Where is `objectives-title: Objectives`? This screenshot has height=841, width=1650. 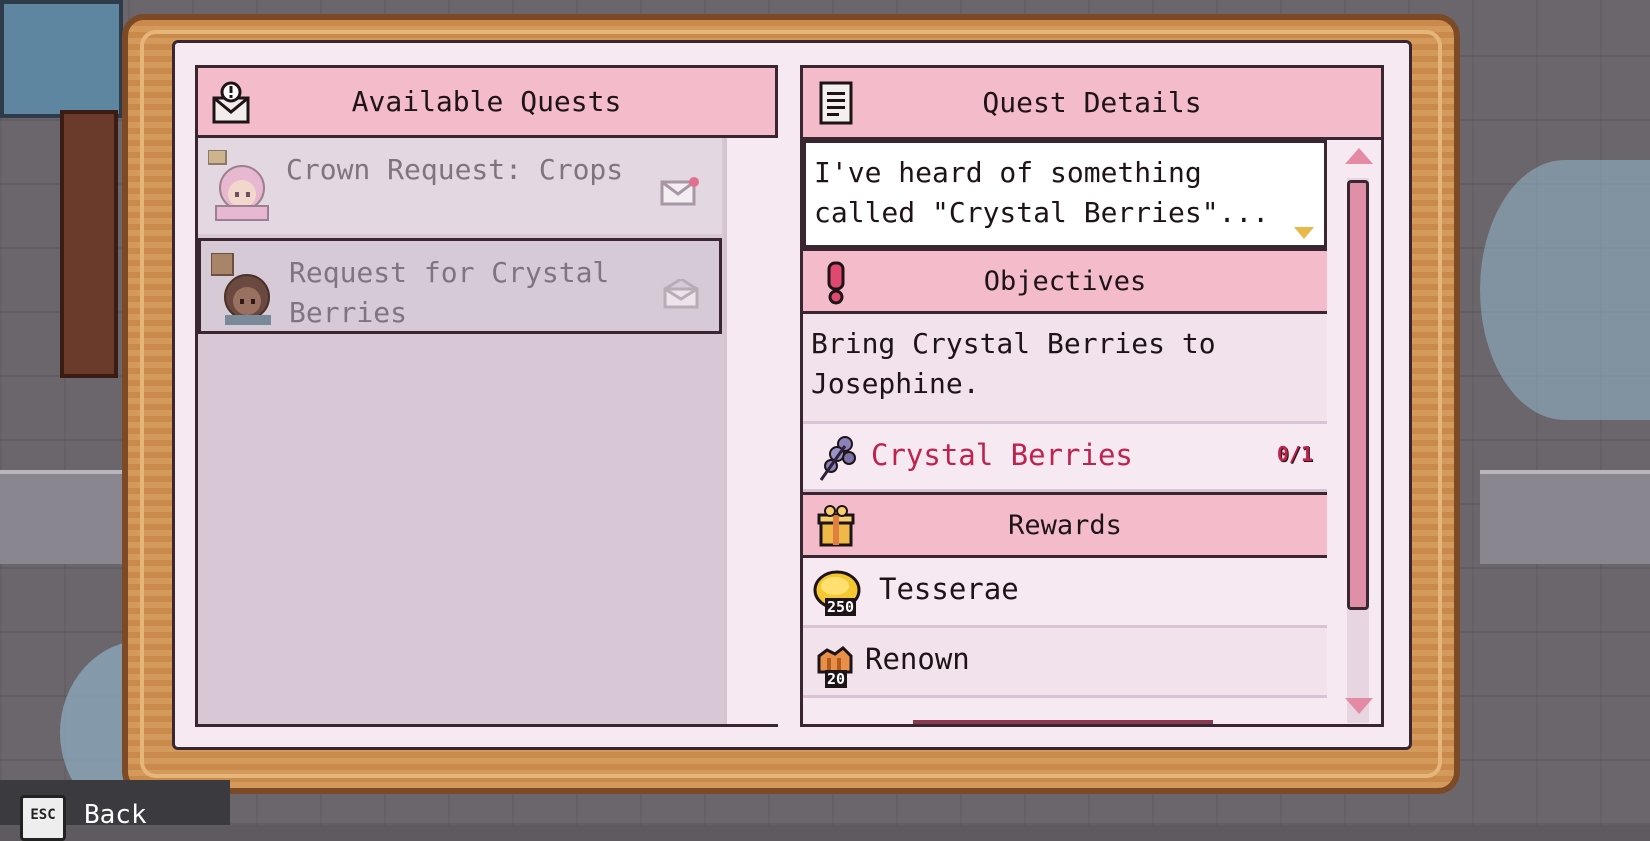
objectives-title: Objectives is located at coordinates (1065, 281).